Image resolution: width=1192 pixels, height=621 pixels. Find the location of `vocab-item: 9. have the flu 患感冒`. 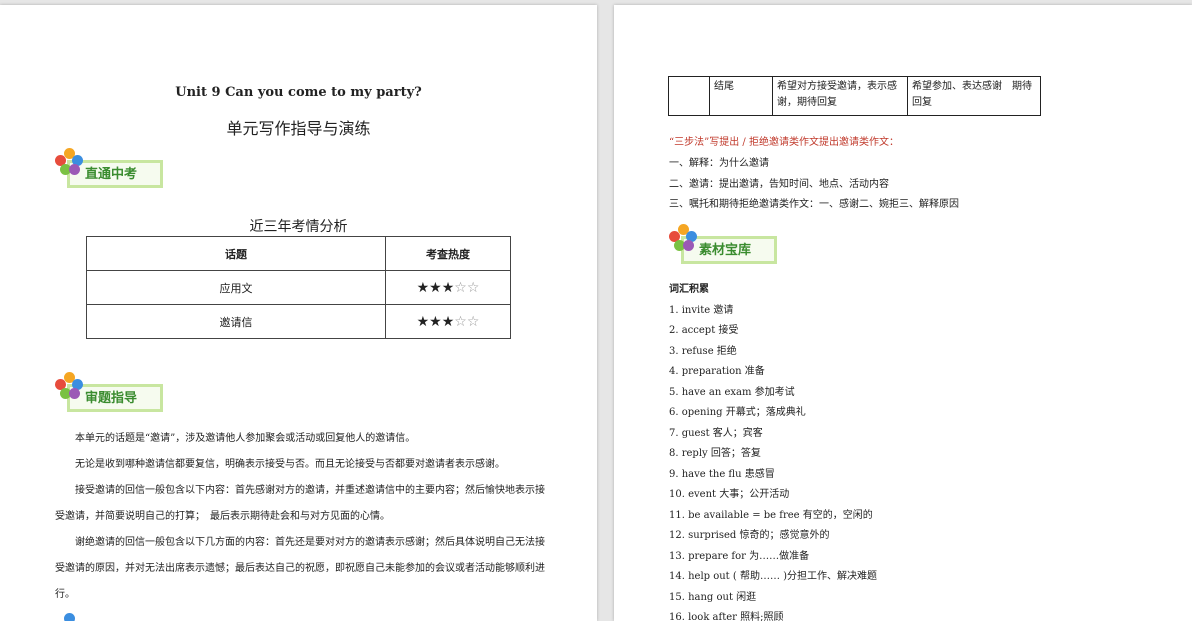

vocab-item: 9. have the flu 患感冒 is located at coordinates (722, 474).